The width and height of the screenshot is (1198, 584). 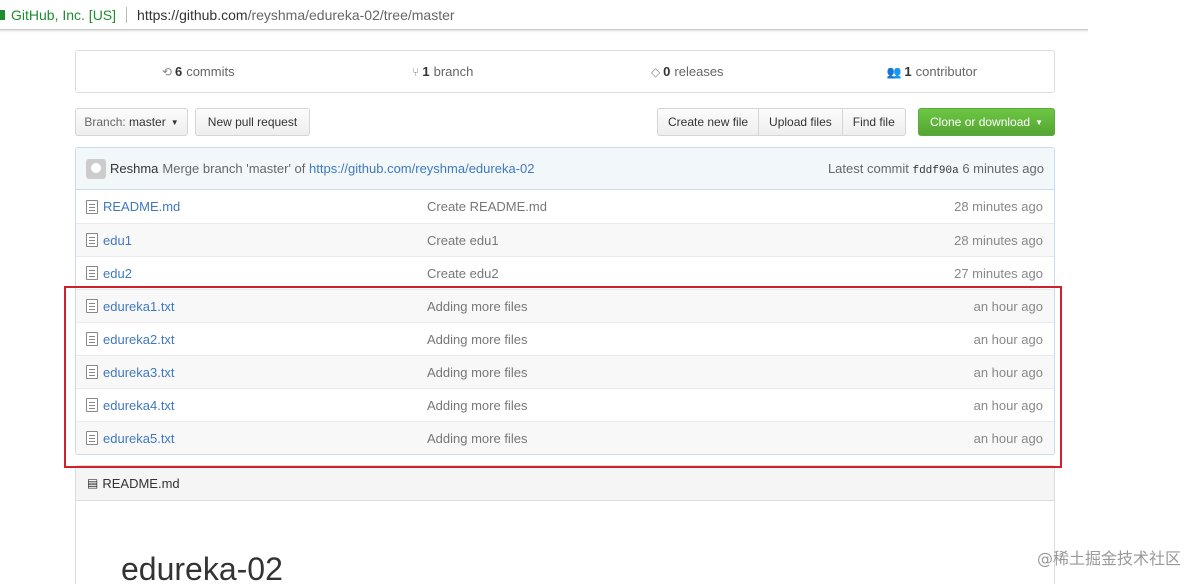 I want to click on commit-message-text: Merge branch 'master' of, so click(x=233, y=168).